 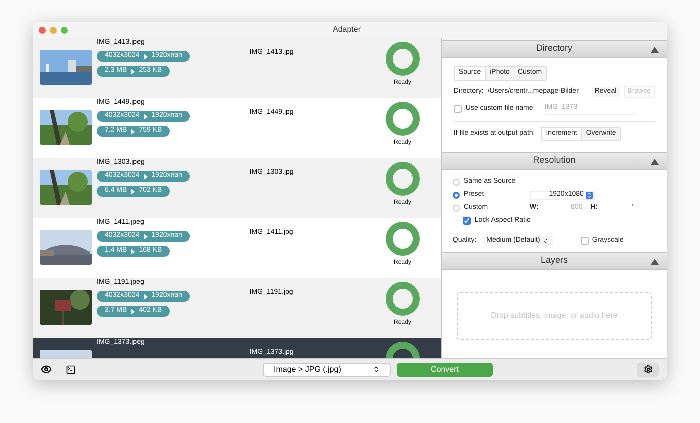 What do you see at coordinates (327, 369) in the screenshot?
I see `format-select: Image > JPG (.jpg)` at bounding box center [327, 369].